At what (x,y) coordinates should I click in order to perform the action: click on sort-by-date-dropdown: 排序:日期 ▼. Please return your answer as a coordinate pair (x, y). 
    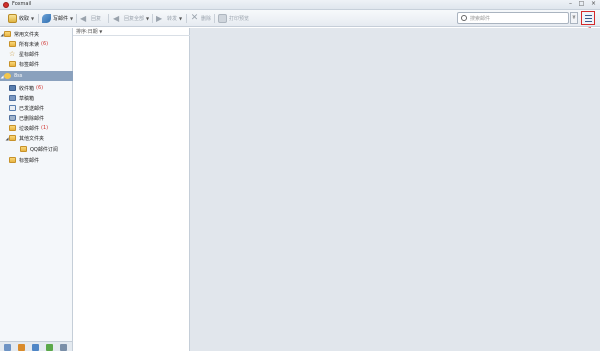
    Looking at the image, I should click on (131, 32).